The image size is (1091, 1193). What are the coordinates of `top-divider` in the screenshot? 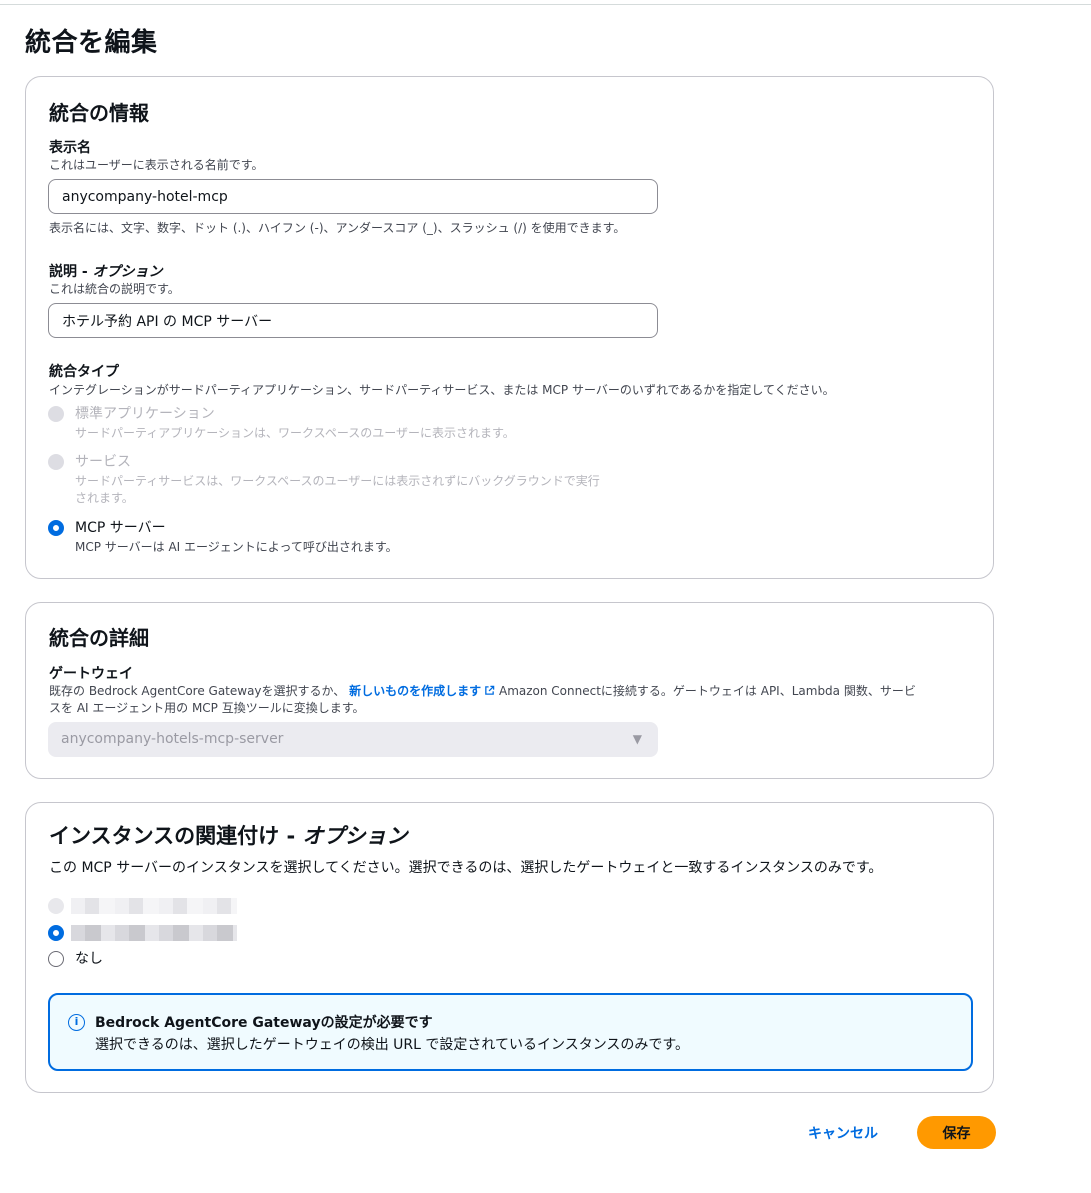 It's located at (545, 4).